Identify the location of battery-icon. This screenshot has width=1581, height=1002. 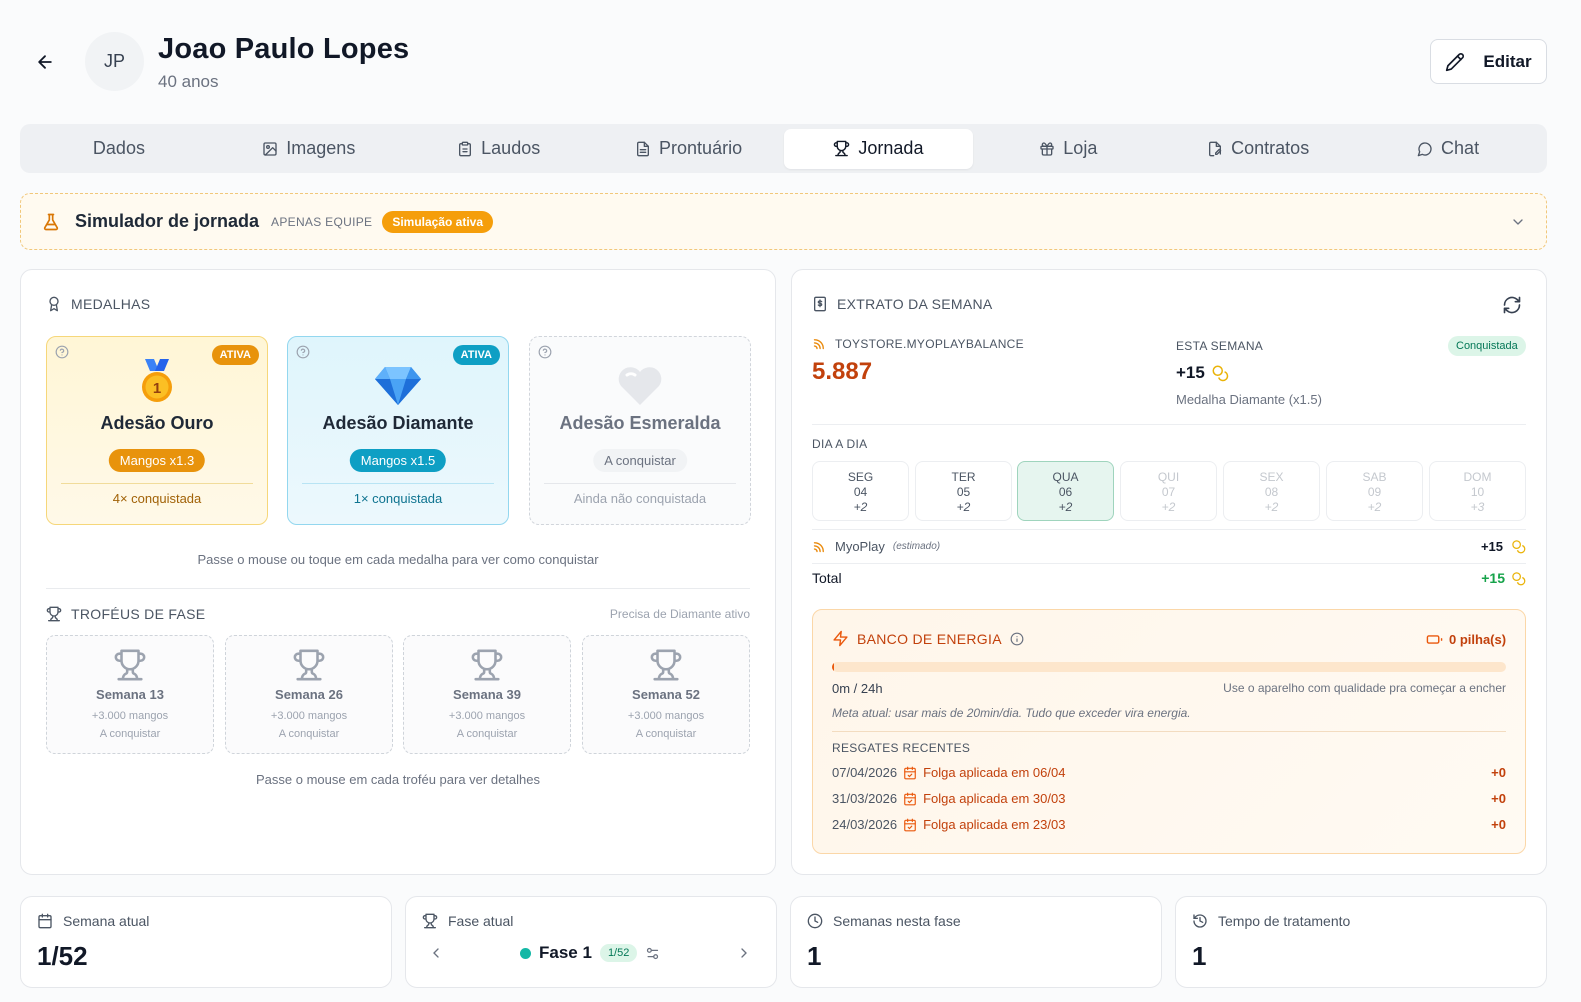
(1434, 639).